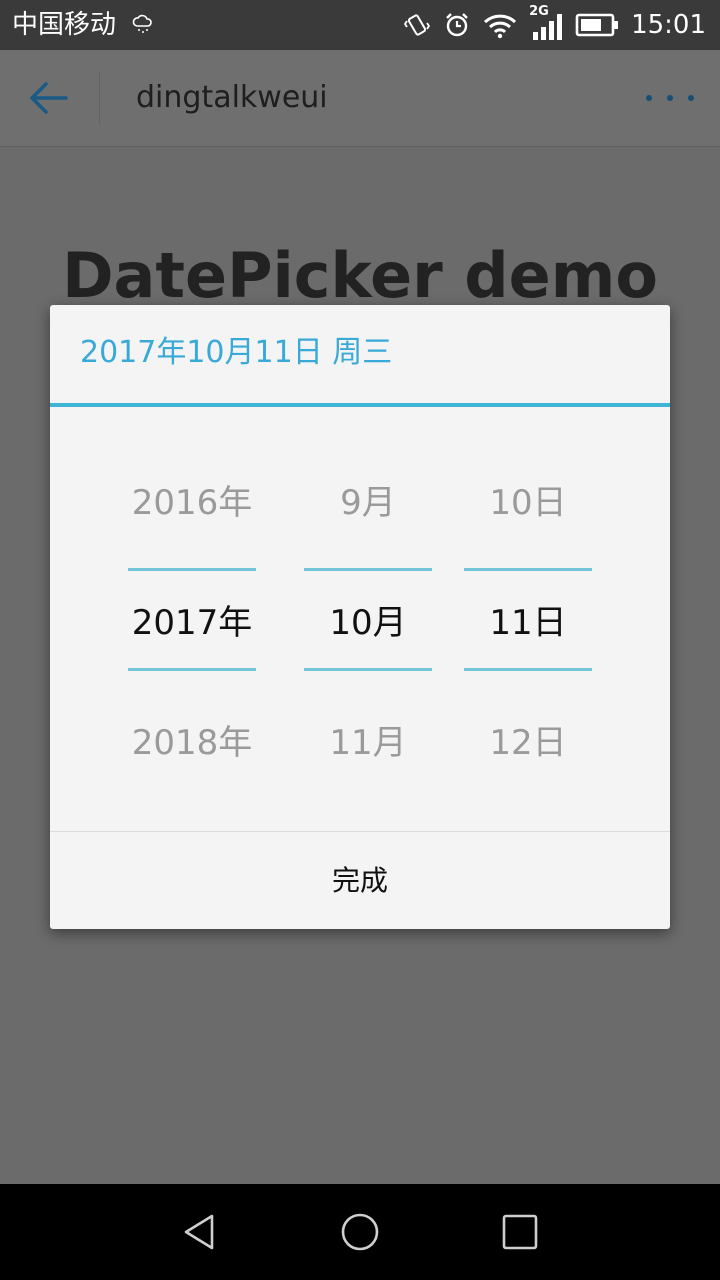 The width and height of the screenshot is (720, 1280). What do you see at coordinates (668, 25) in the screenshot?
I see `clock: 15:01` at bounding box center [668, 25].